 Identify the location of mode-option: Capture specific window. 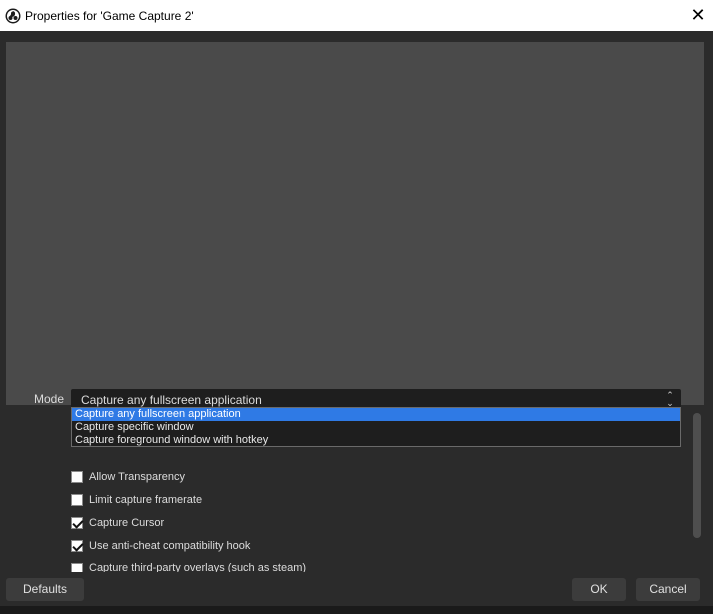
(376, 427).